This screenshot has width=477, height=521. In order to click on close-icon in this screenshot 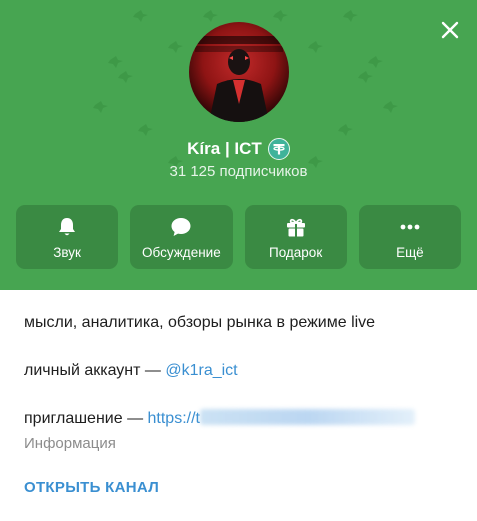, I will do `click(450, 30)`.